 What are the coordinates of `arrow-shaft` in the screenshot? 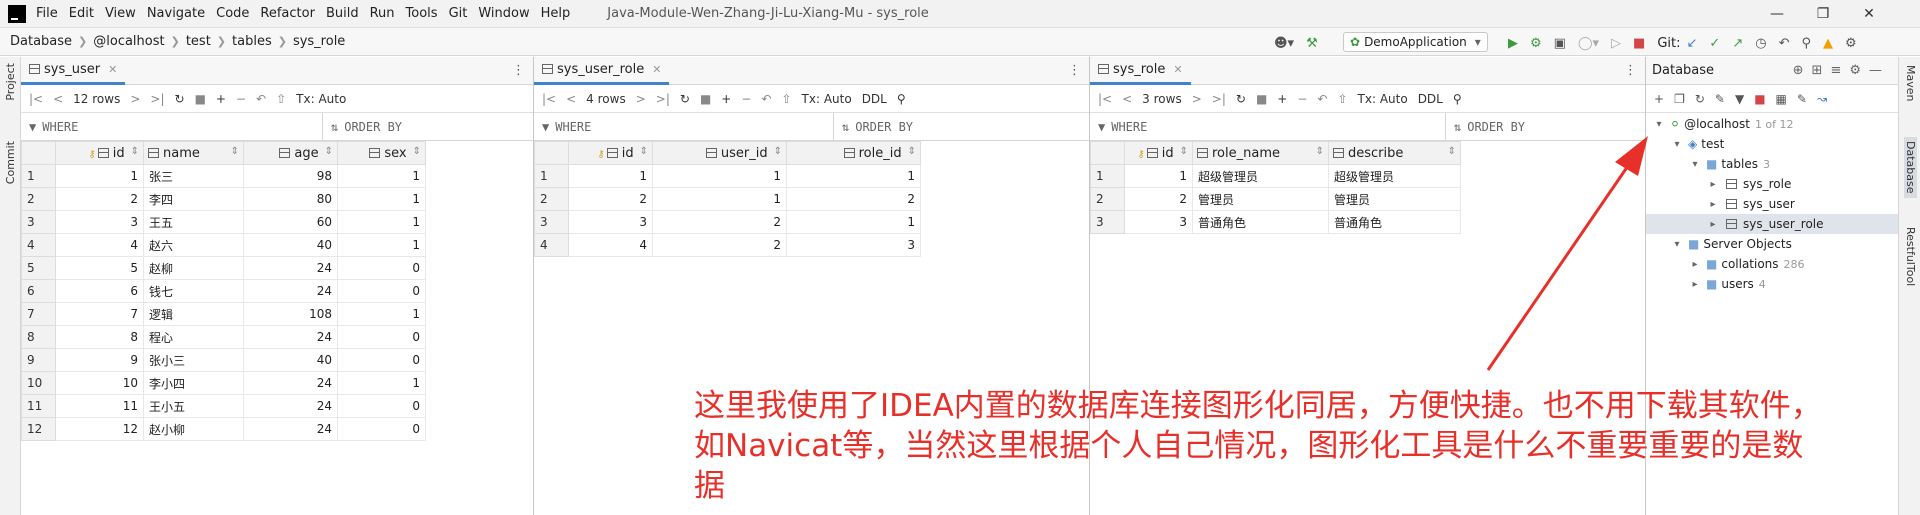 It's located at (1560, 265).